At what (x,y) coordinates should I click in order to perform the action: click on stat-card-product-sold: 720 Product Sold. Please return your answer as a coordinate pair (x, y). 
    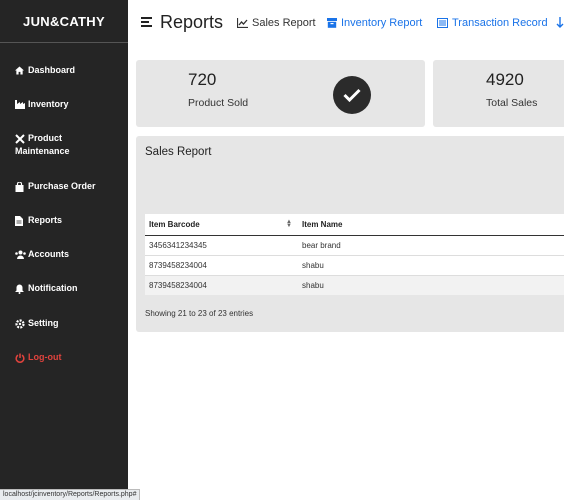
    Looking at the image, I should click on (280, 93).